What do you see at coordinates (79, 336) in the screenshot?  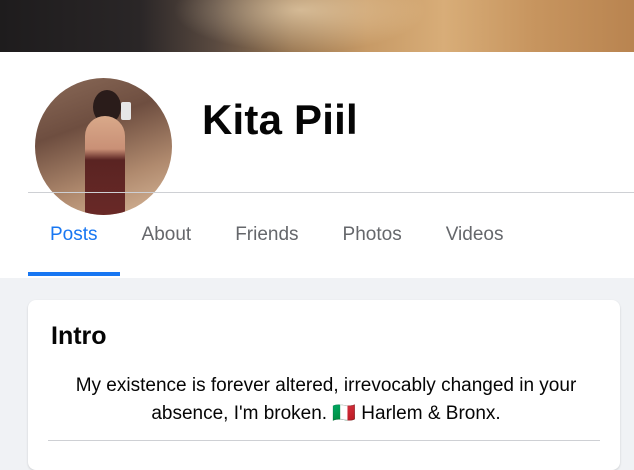 I see `intro-title: Intro` at bounding box center [79, 336].